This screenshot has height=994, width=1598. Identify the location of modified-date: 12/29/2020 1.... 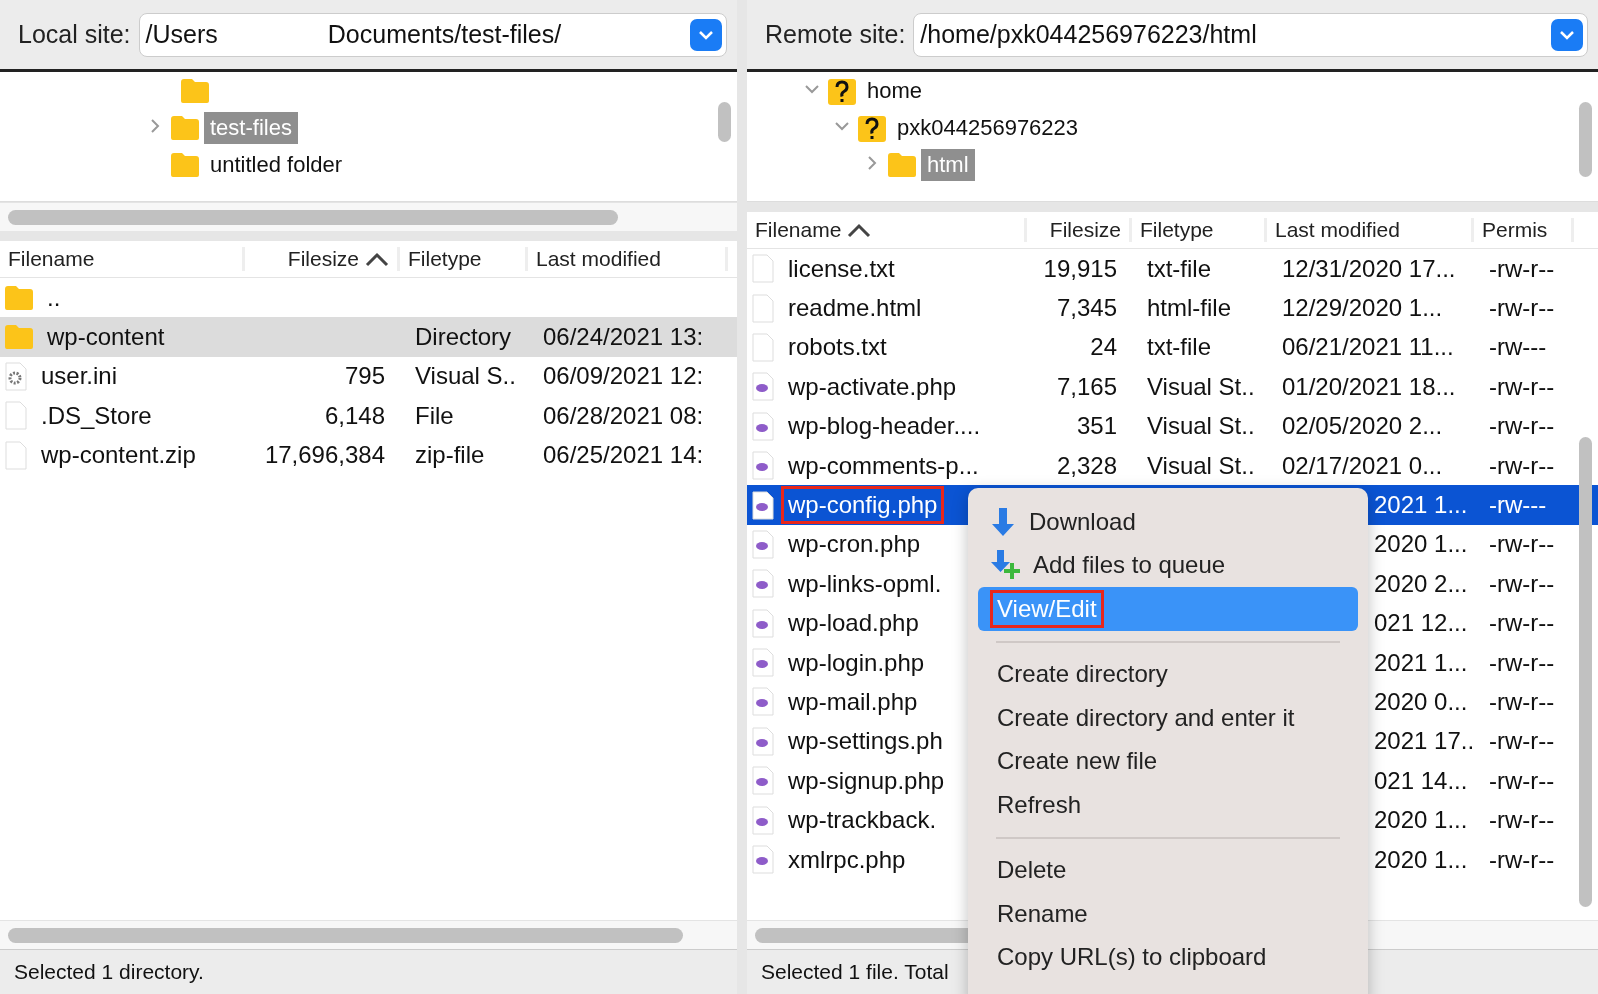
(1362, 308).